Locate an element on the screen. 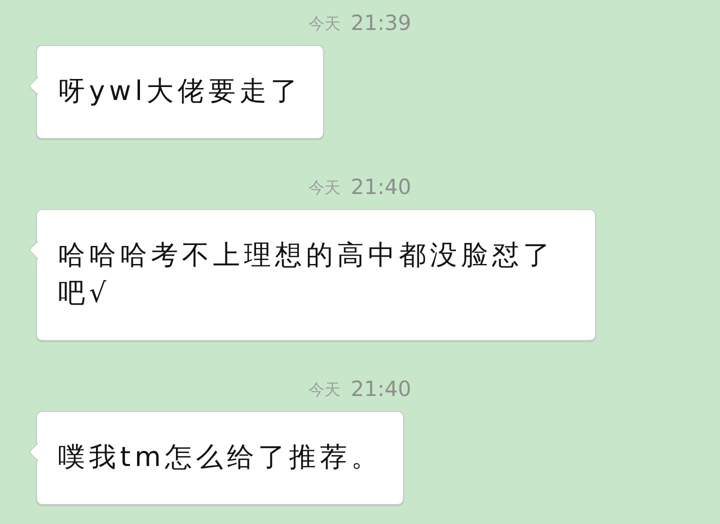  timestamp-time: 21:39 is located at coordinates (381, 24).